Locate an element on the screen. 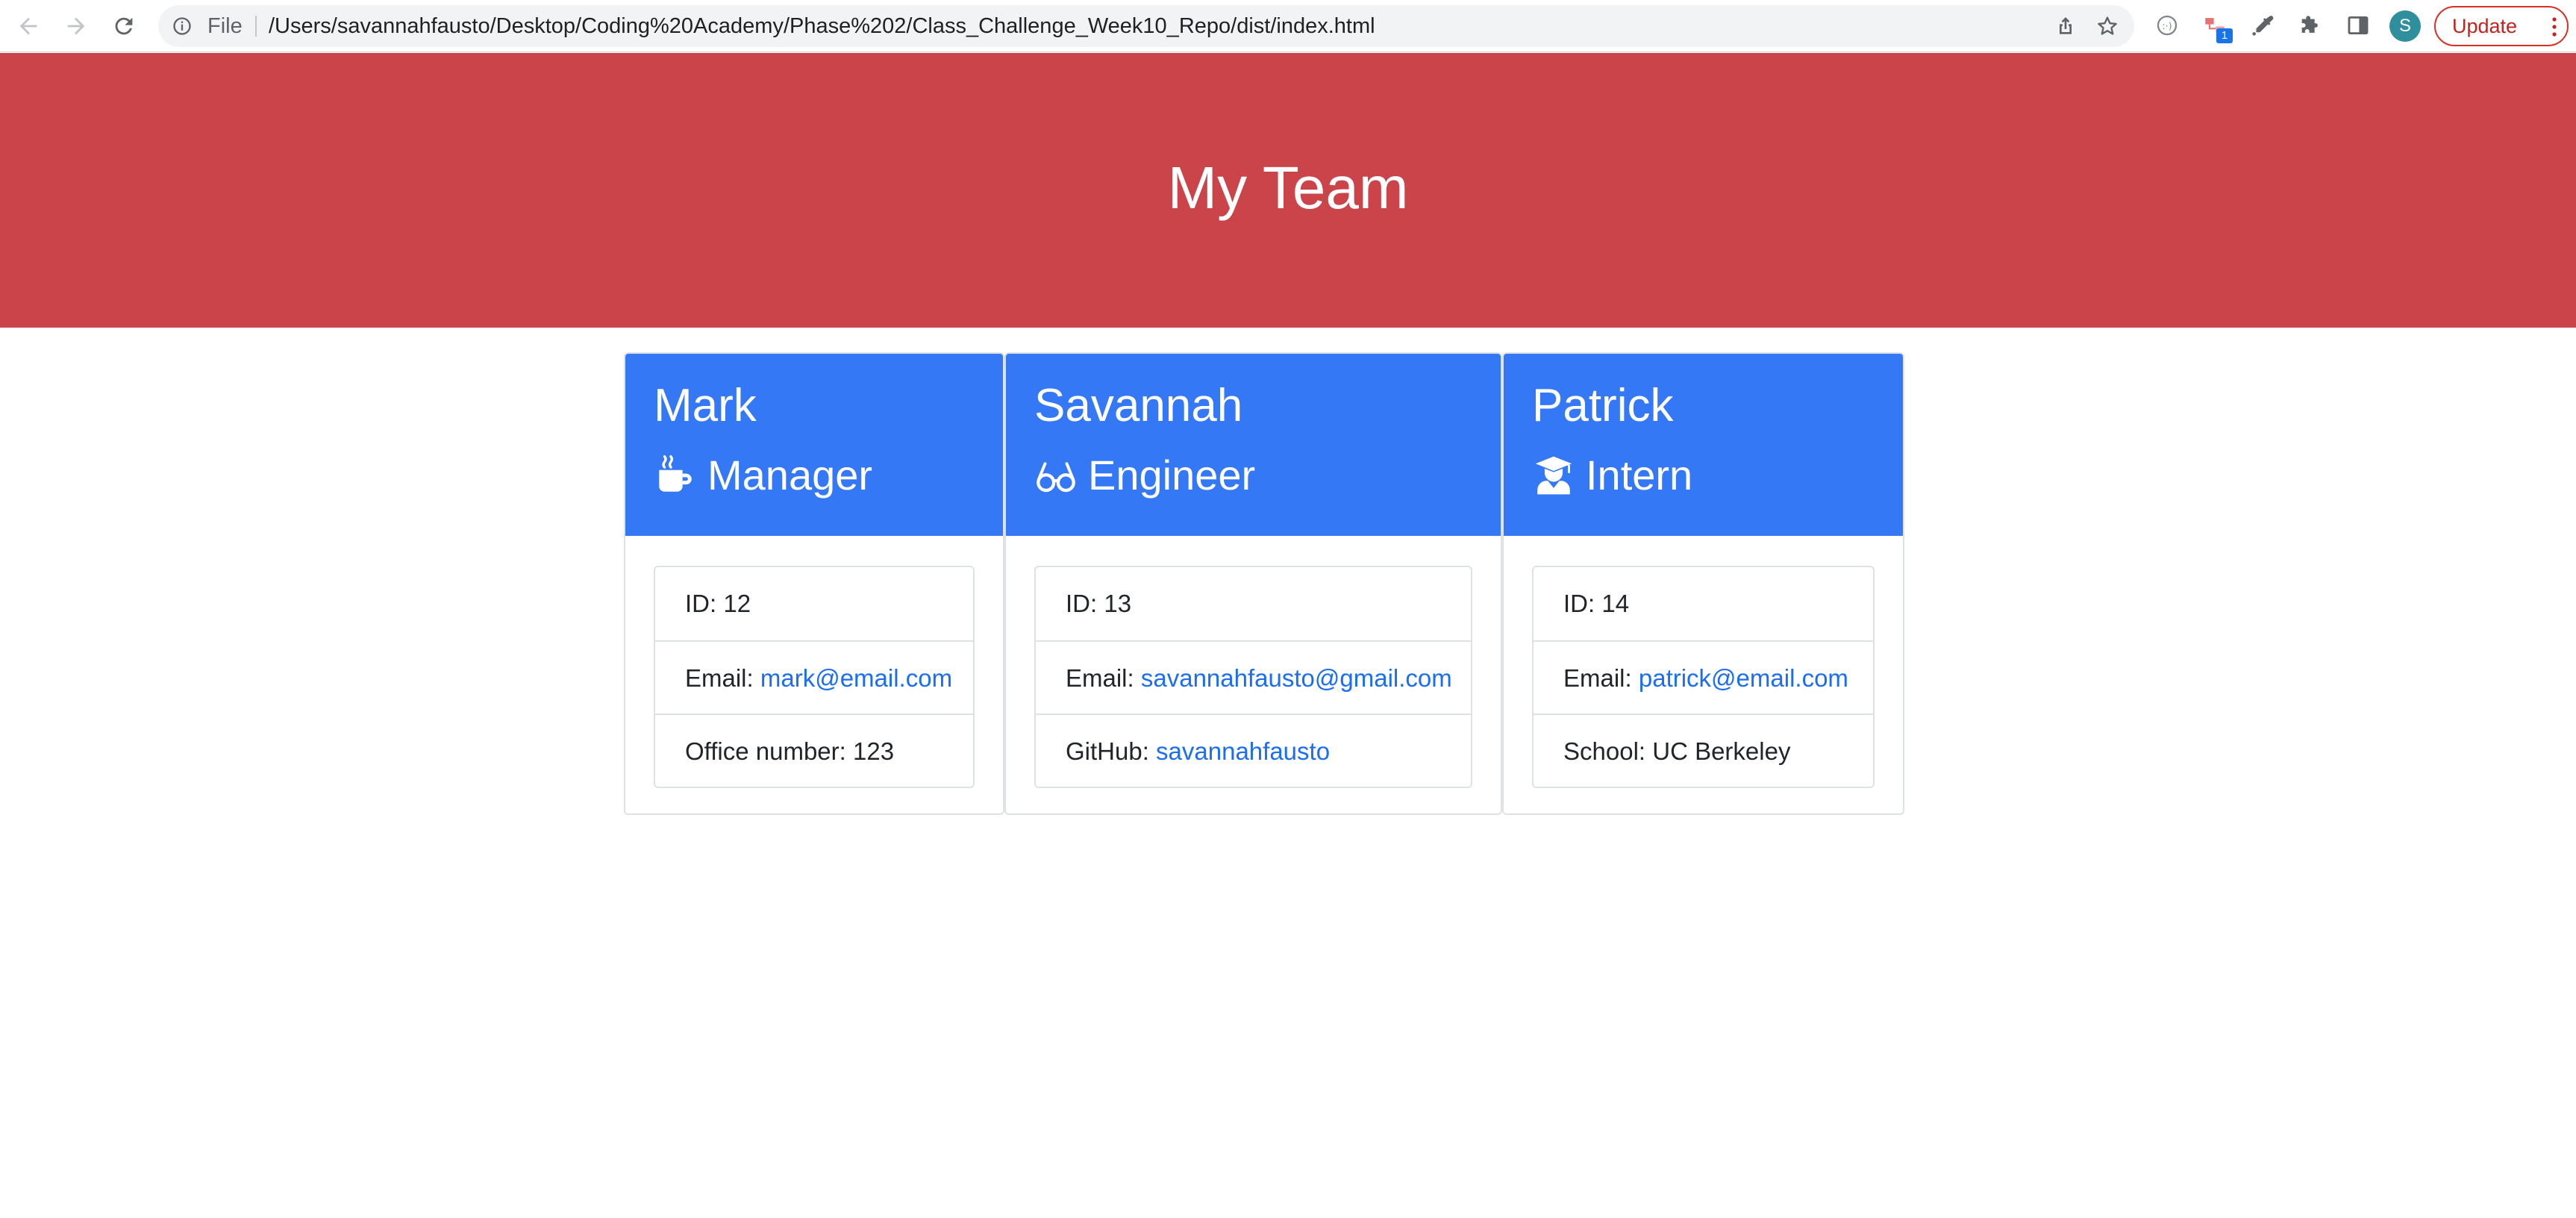 This screenshot has width=2576, height=1218. update-label: Update is located at coordinates (2485, 25).